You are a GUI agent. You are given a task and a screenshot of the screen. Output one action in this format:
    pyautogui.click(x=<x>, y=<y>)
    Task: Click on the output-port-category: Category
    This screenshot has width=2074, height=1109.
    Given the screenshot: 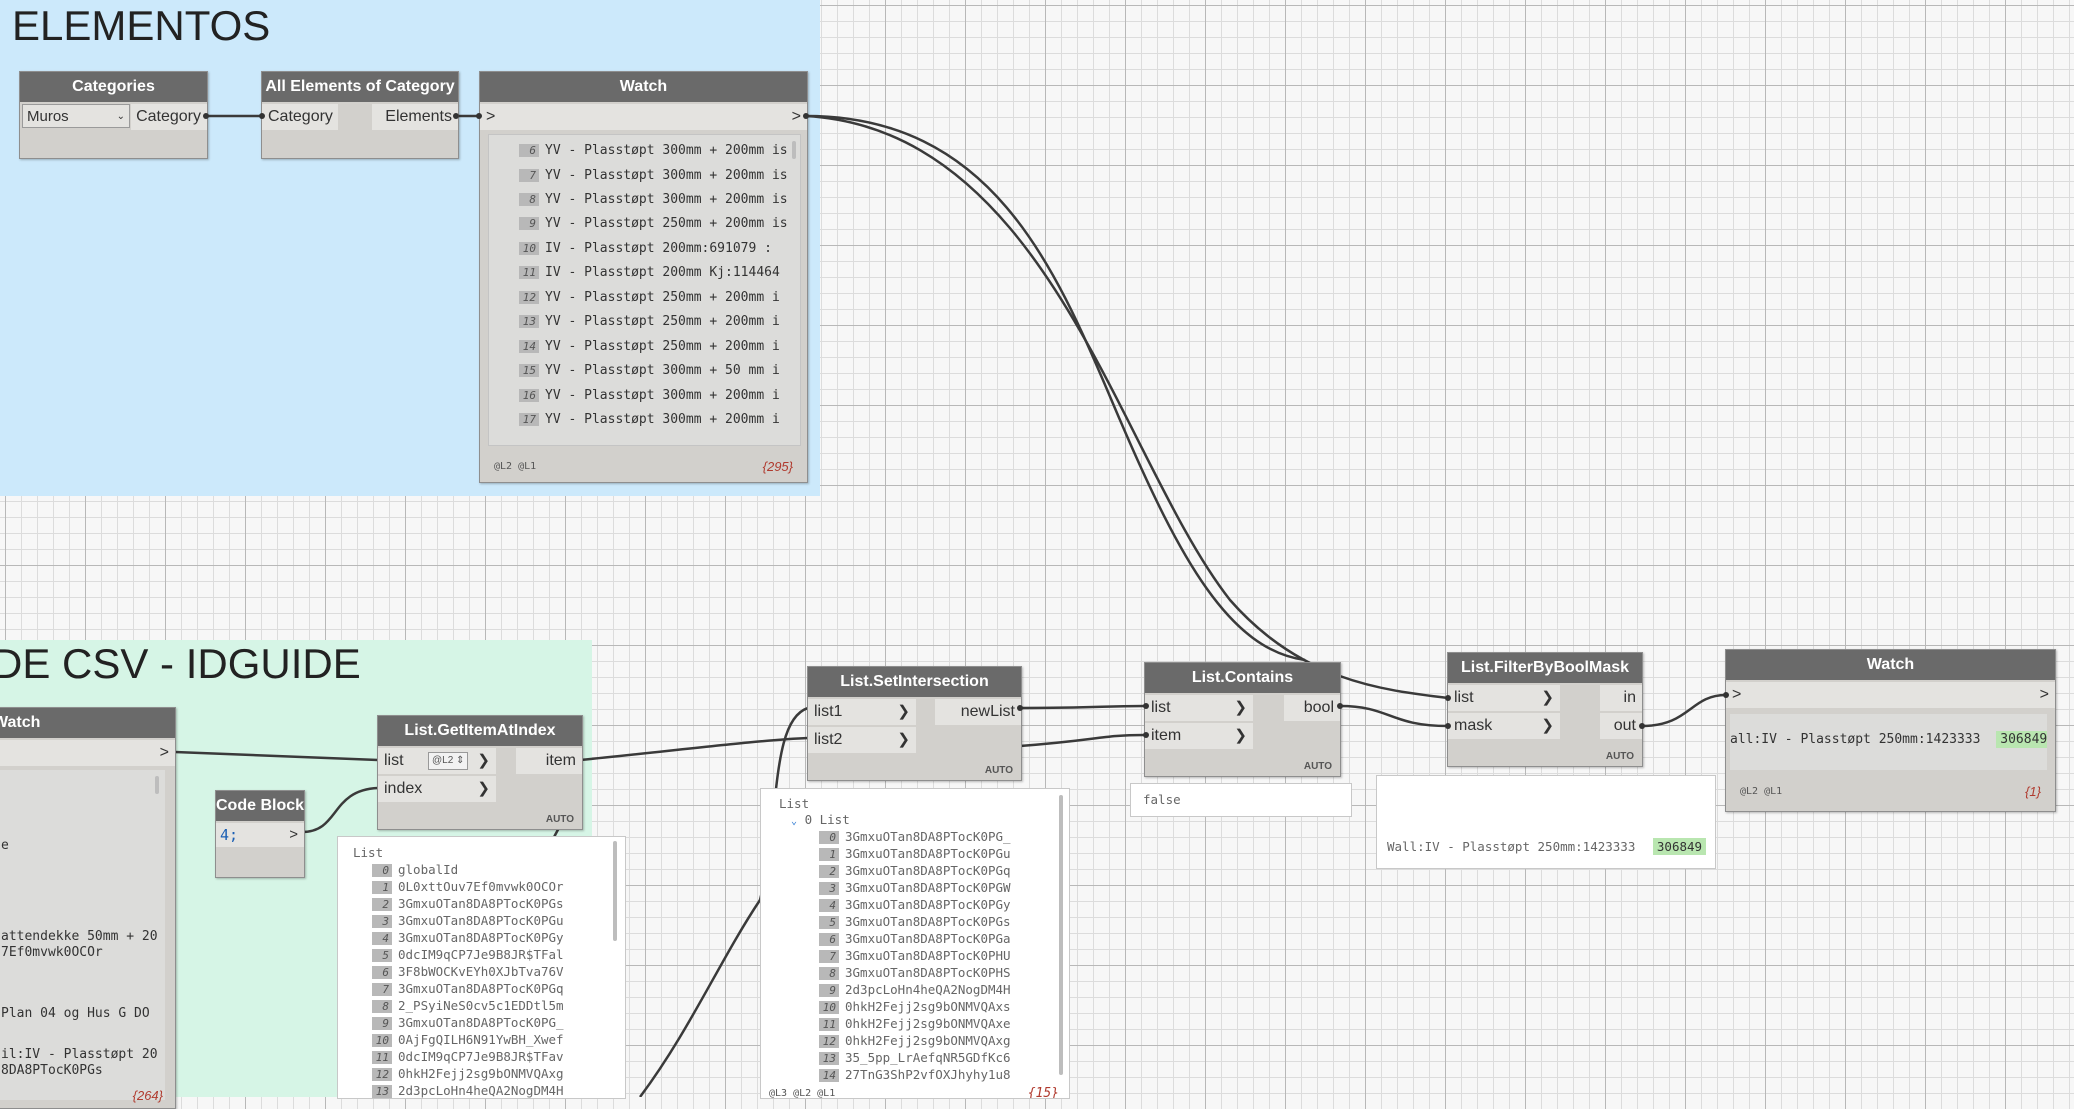 What is the action you would take?
    pyautogui.click(x=169, y=117)
    